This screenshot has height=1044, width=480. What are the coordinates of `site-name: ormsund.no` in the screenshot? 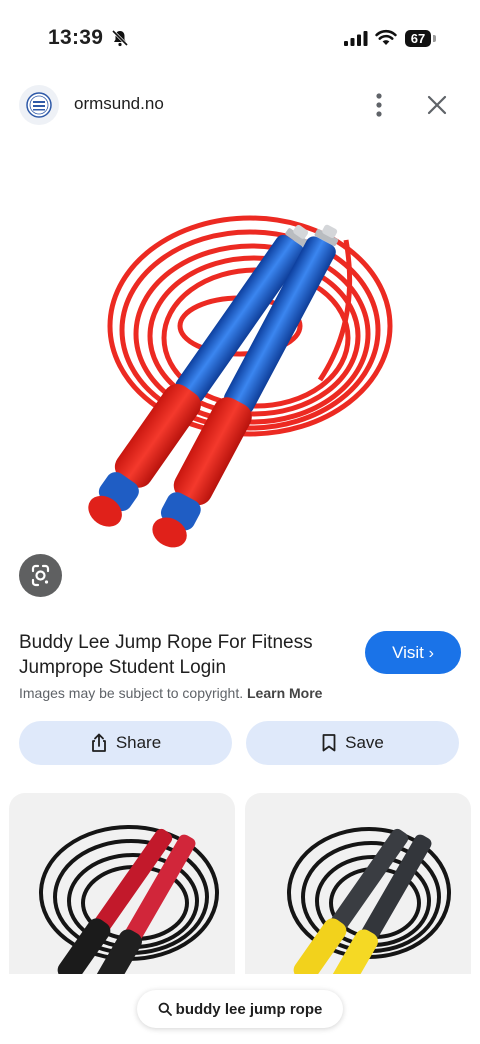 It's located at (119, 104).